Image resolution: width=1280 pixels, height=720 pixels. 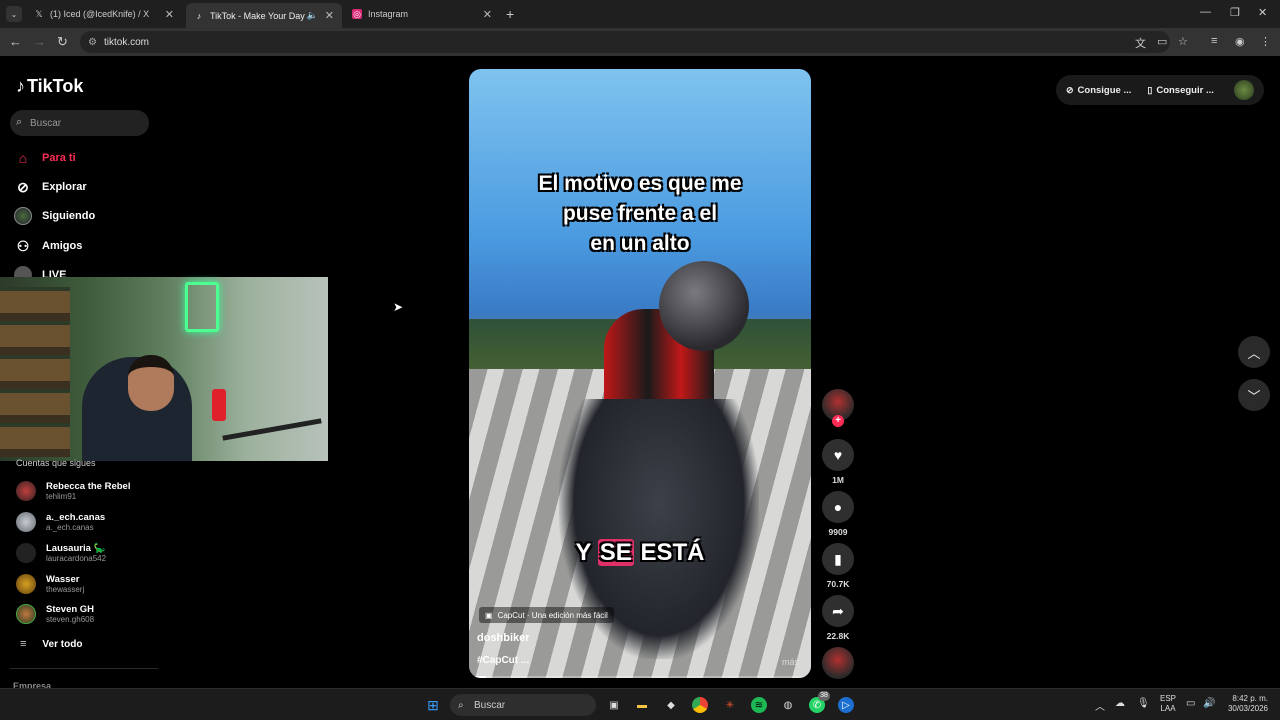 What do you see at coordinates (1143, 703) in the screenshot?
I see `microphone-icon: 🎙` at bounding box center [1143, 703].